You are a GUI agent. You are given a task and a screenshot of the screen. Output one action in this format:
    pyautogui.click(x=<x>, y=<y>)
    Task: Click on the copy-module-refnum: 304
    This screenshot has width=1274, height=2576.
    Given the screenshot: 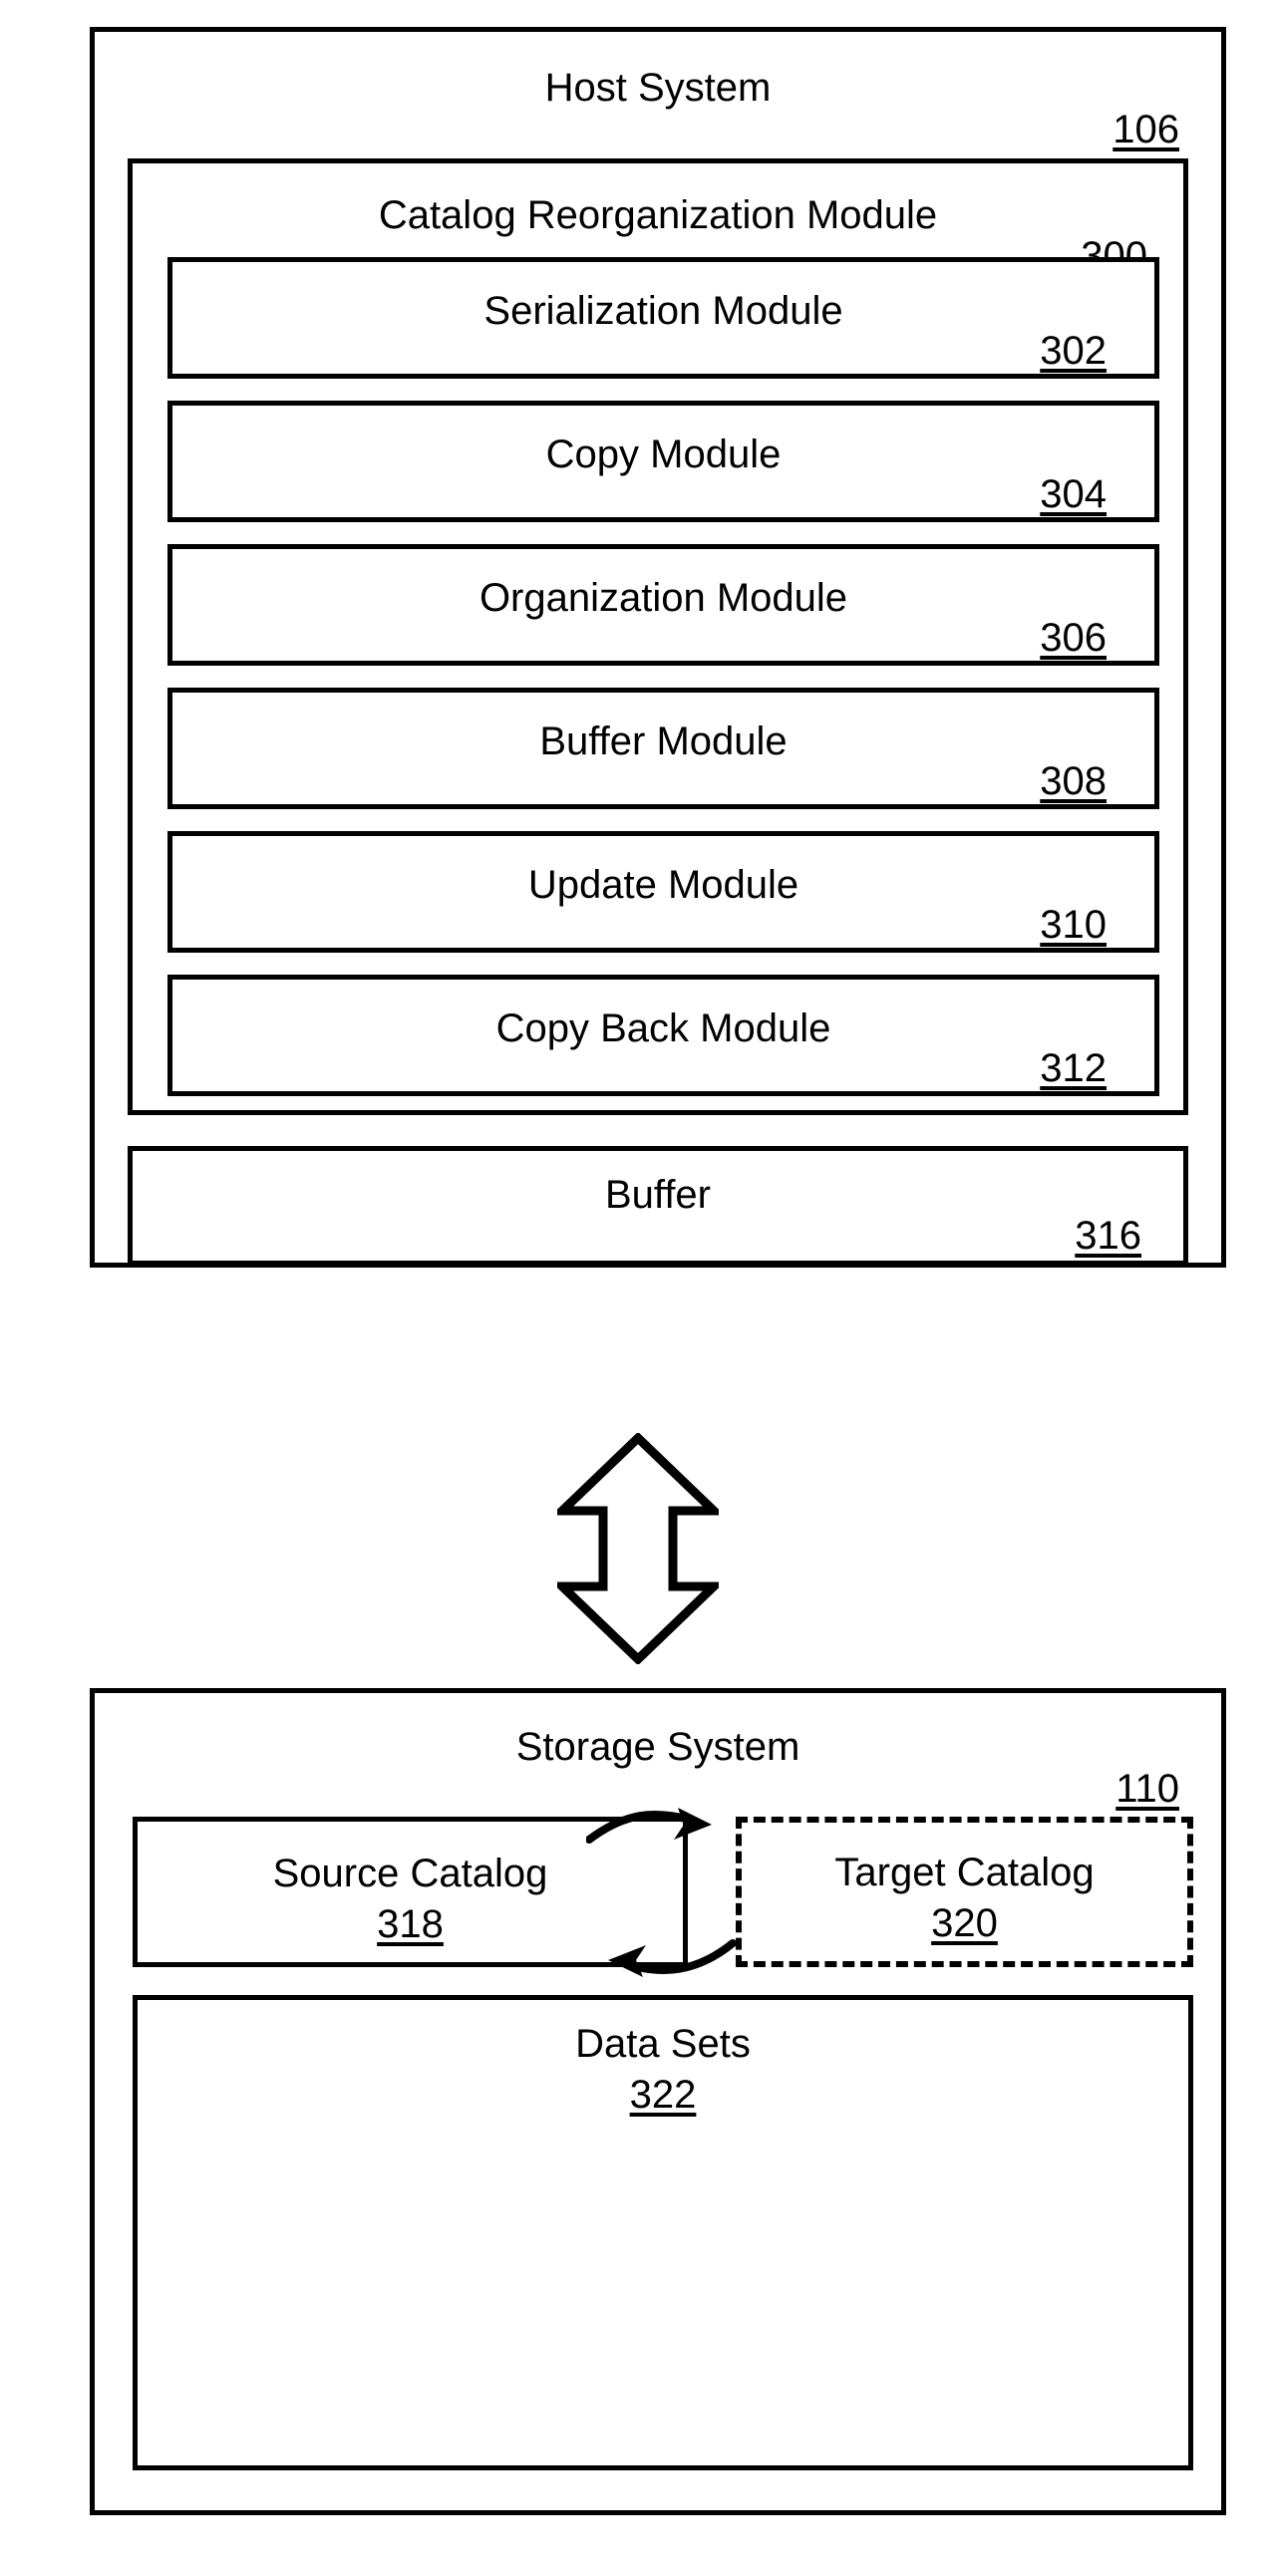 What is the action you would take?
    pyautogui.click(x=1073, y=494)
    